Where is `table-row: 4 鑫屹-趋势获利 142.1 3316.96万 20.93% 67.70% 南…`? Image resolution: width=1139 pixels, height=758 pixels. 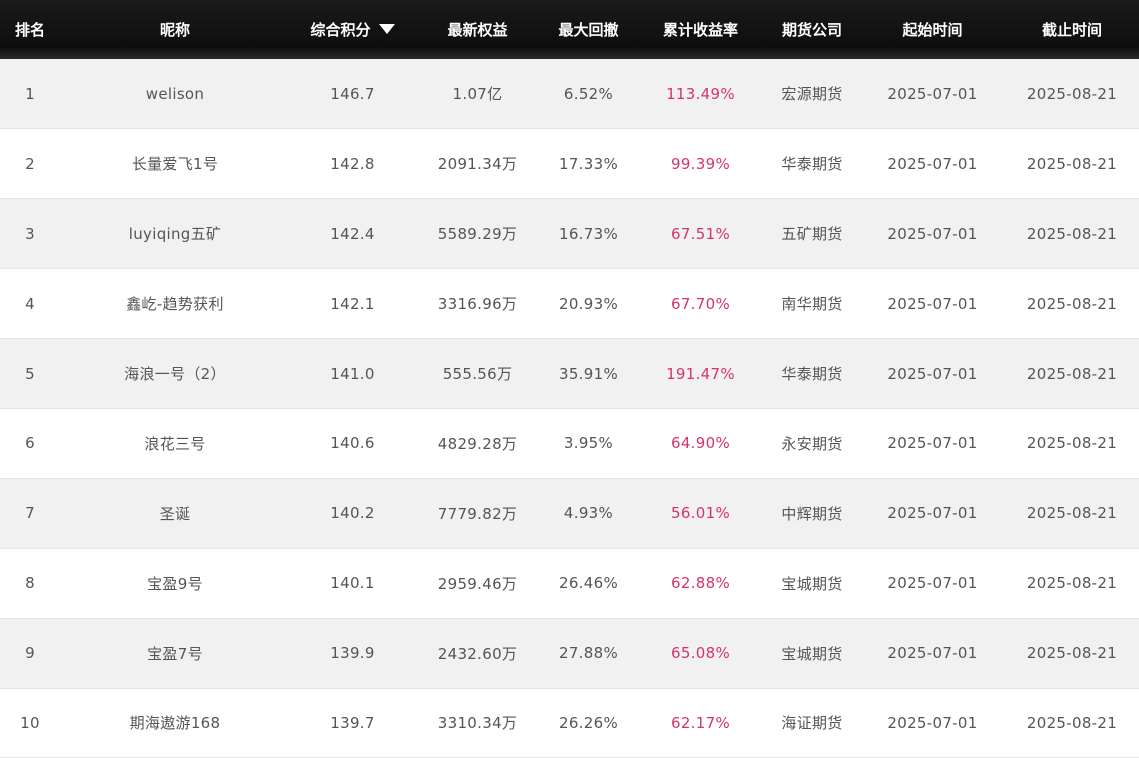 table-row: 4 鑫屹-趋势获利 142.1 3316.96万 20.93% 67.70% 南… is located at coordinates (569, 303).